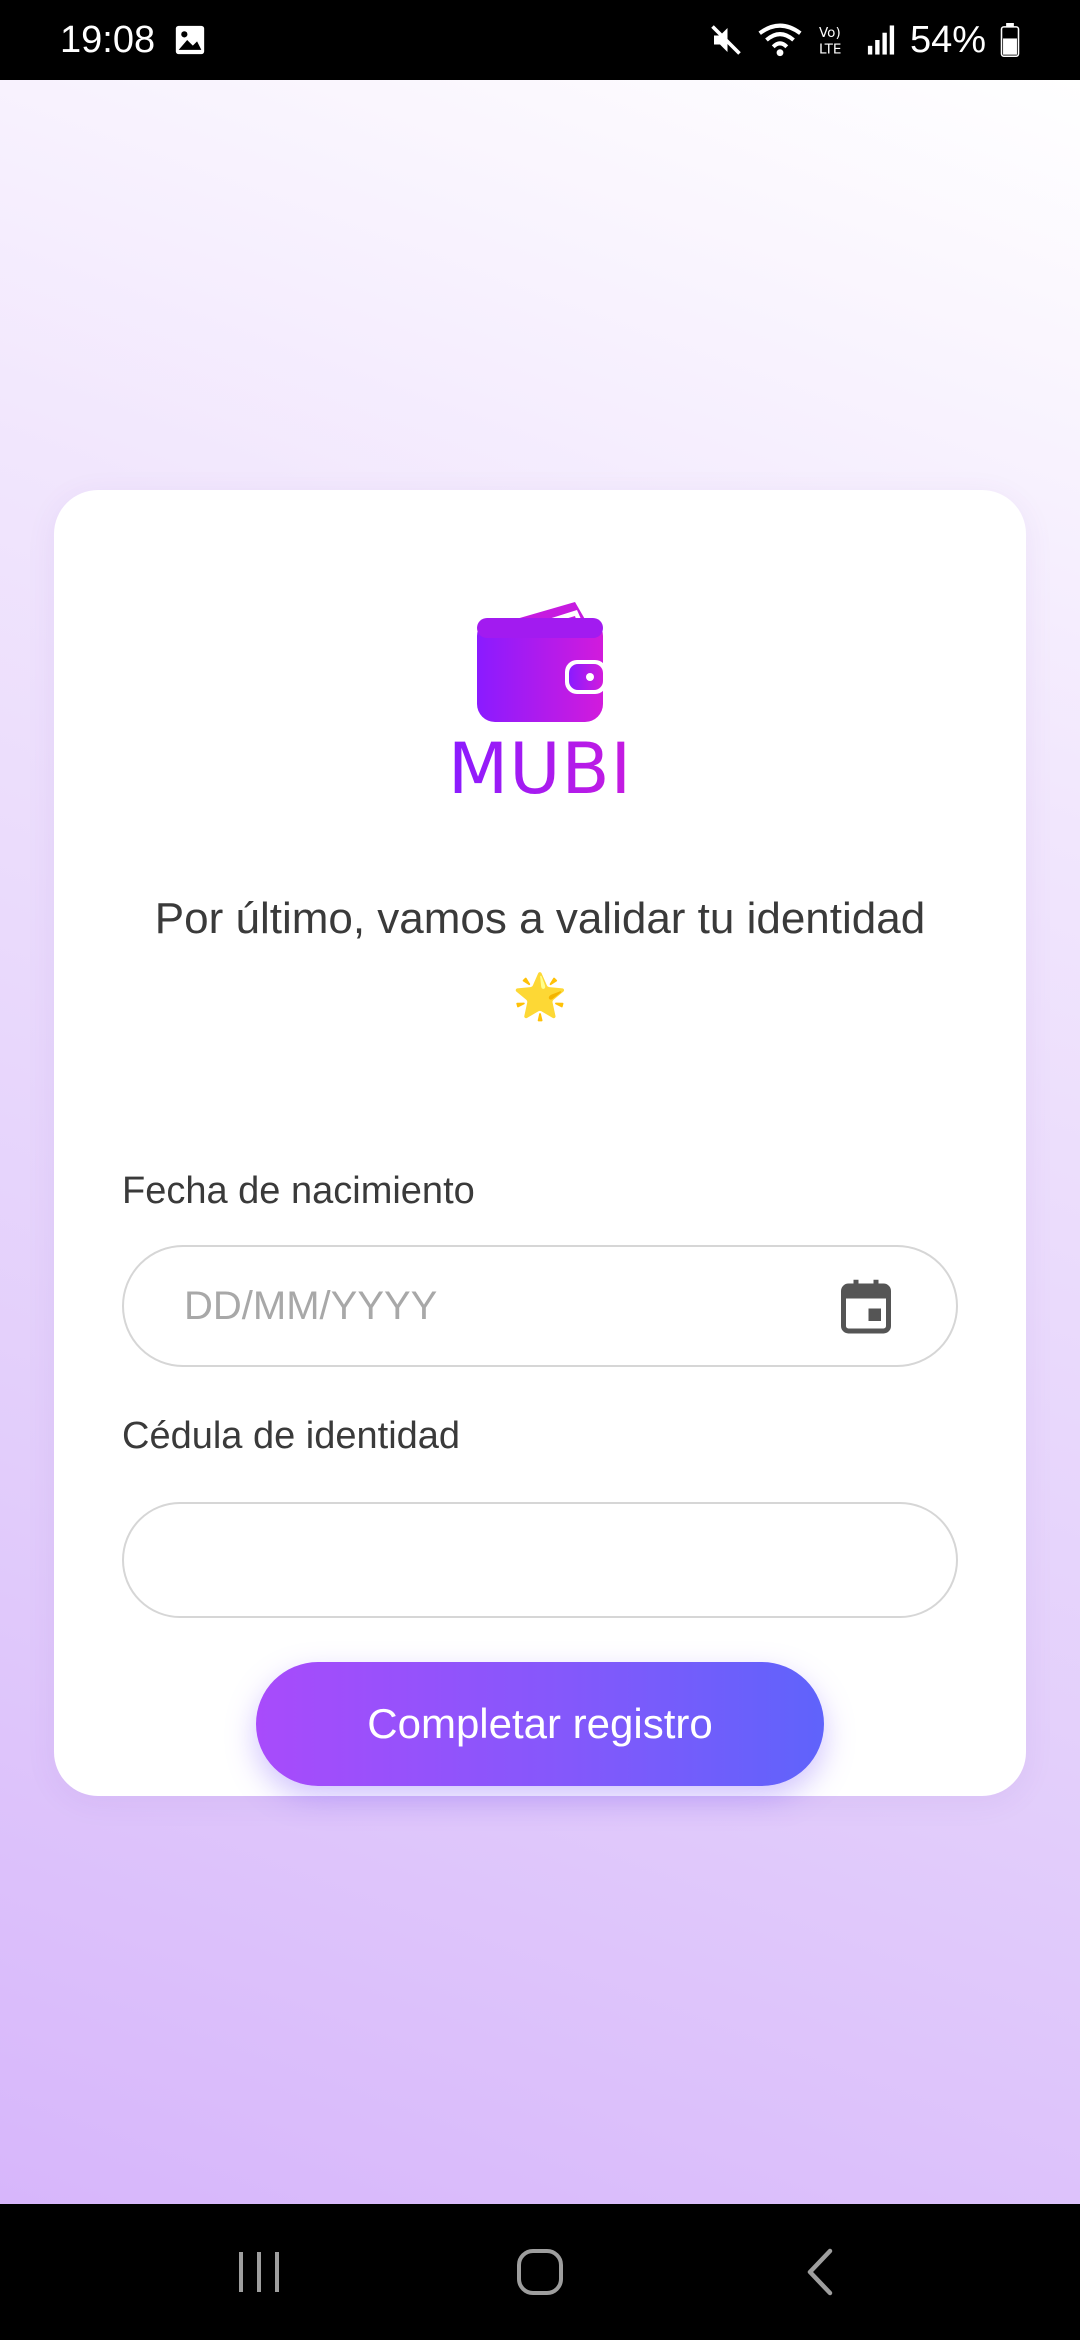  I want to click on battery-icon, so click(1010, 40).